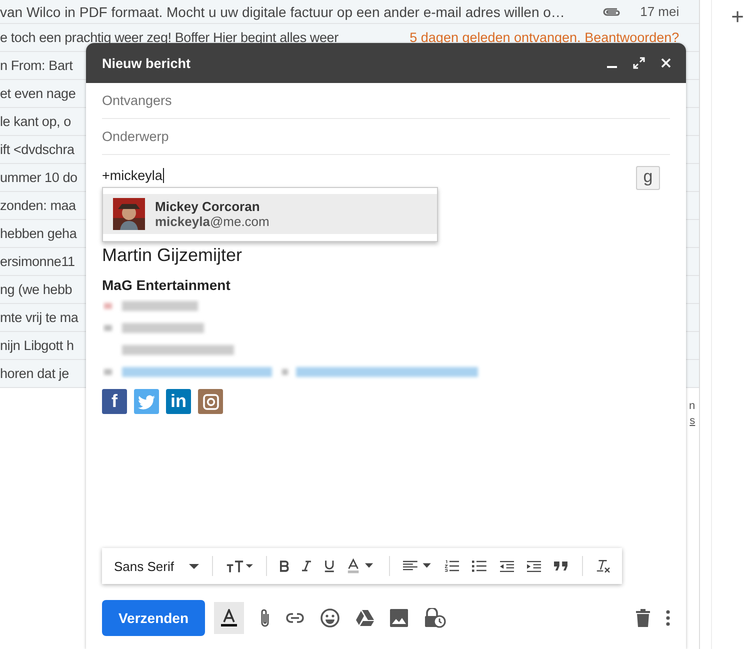 This screenshot has height=649, width=744. Describe the element at coordinates (561, 566) in the screenshot. I see `quote-icon` at that location.